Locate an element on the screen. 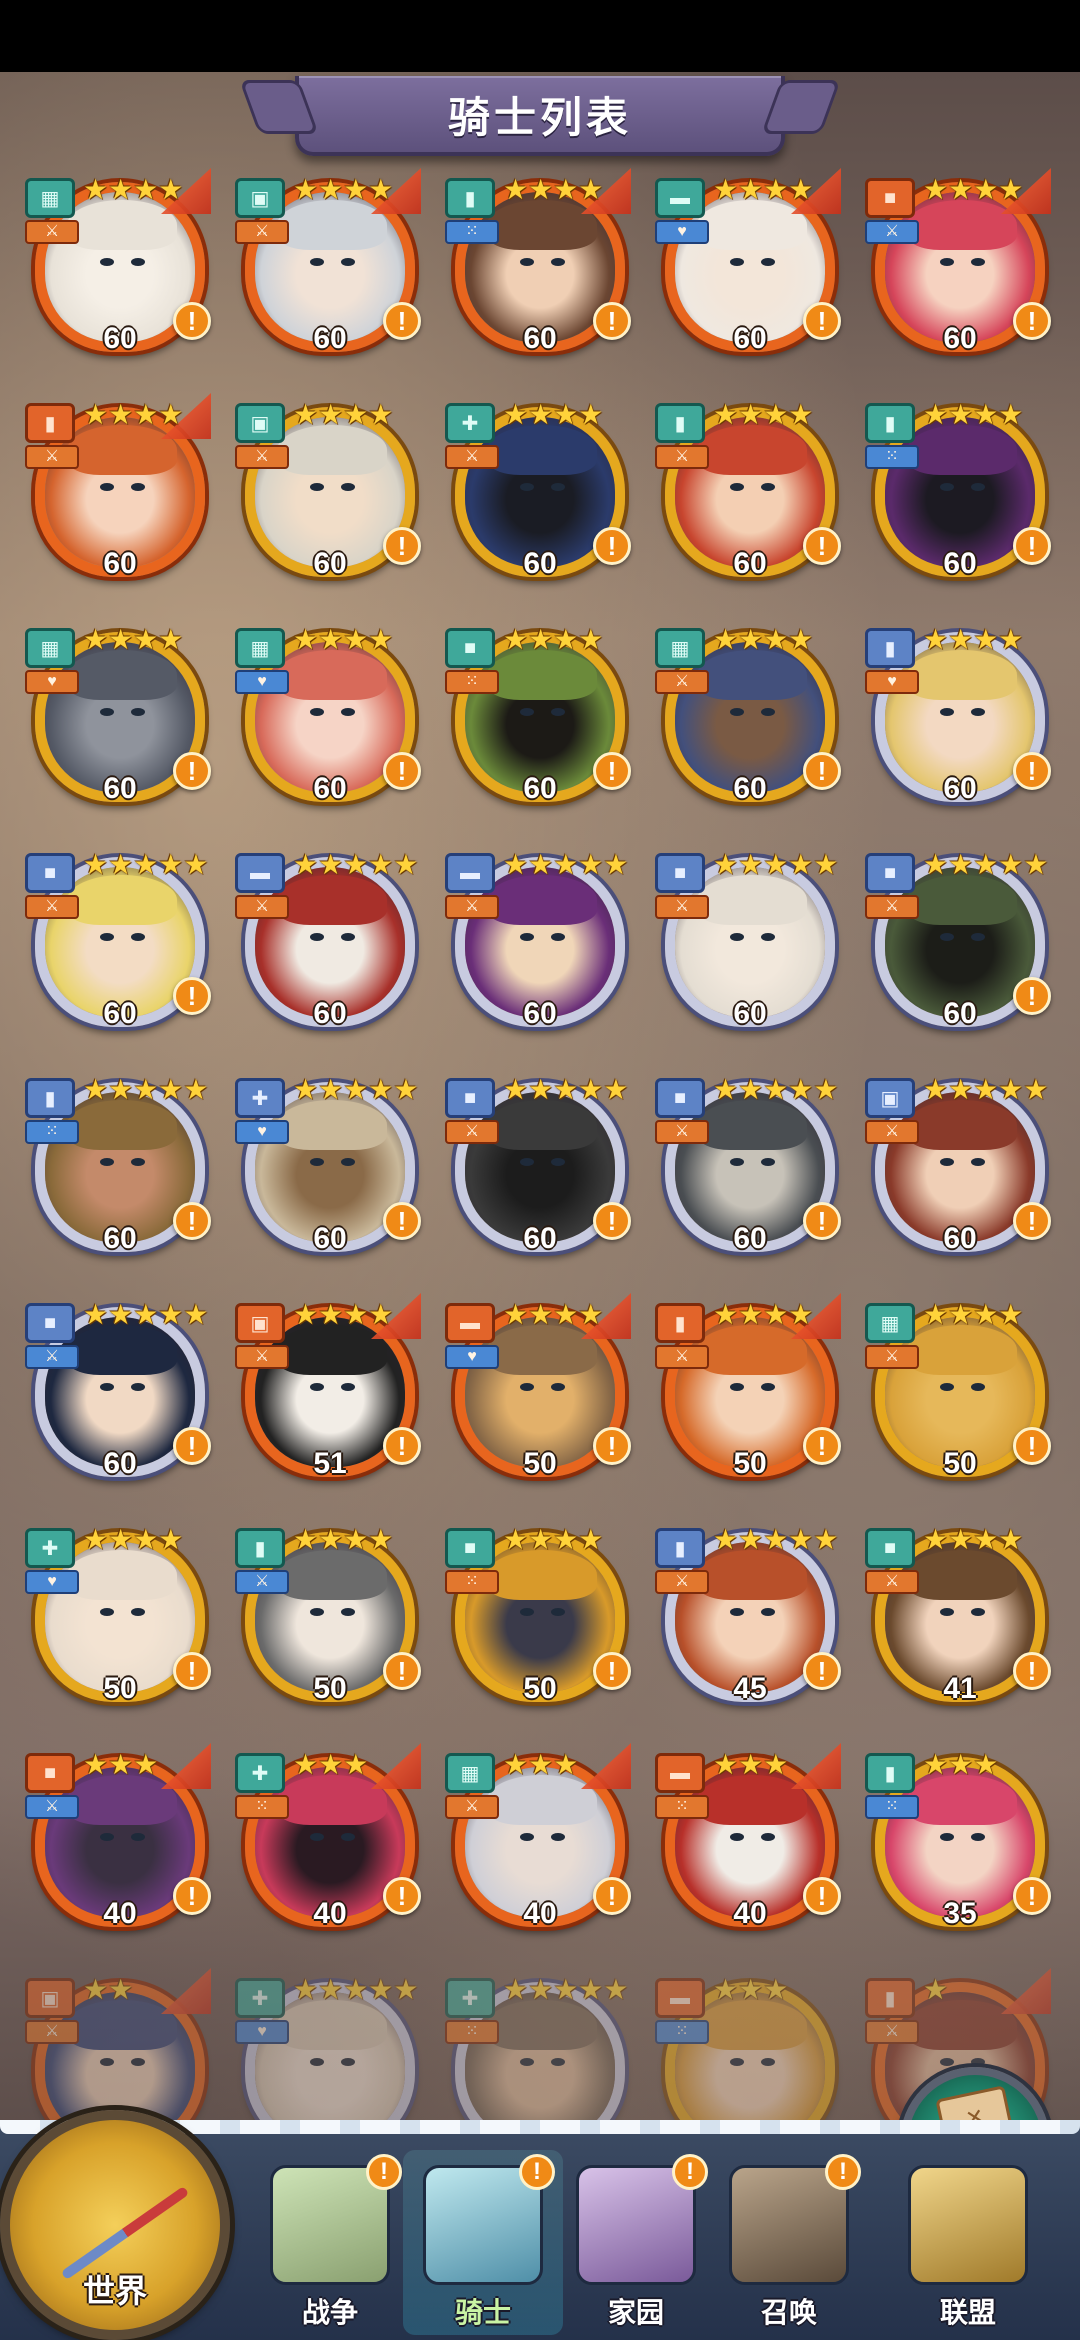  knight-card: ★★★★ ■ ⁙ 50! is located at coordinates (540, 1617).